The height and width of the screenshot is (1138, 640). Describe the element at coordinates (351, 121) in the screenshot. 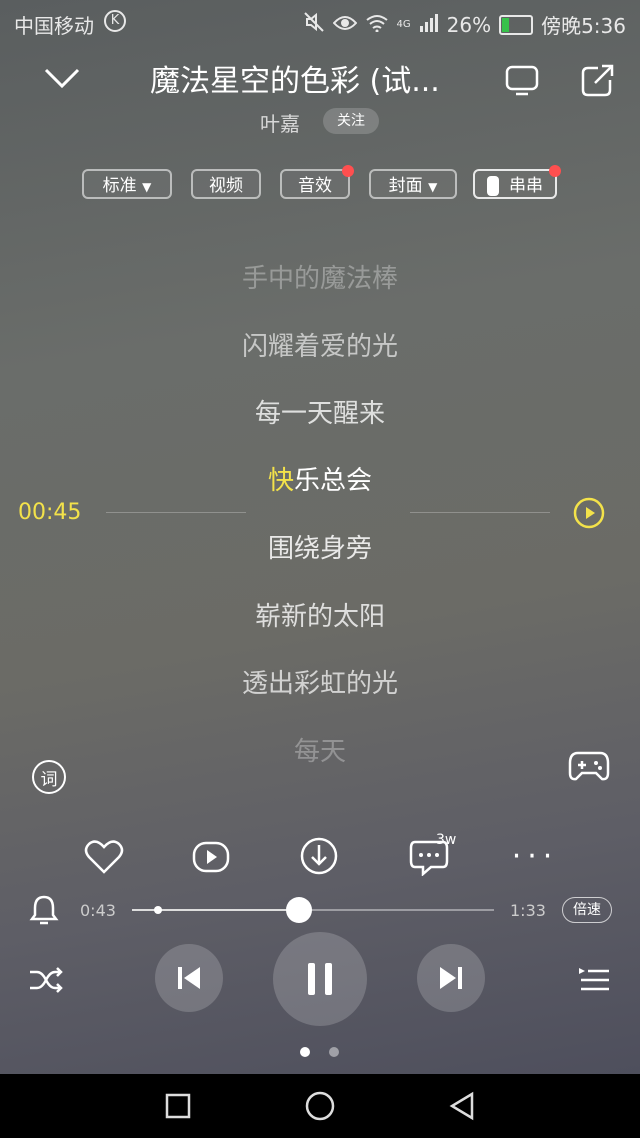

I see `follow-button: 关注` at that location.